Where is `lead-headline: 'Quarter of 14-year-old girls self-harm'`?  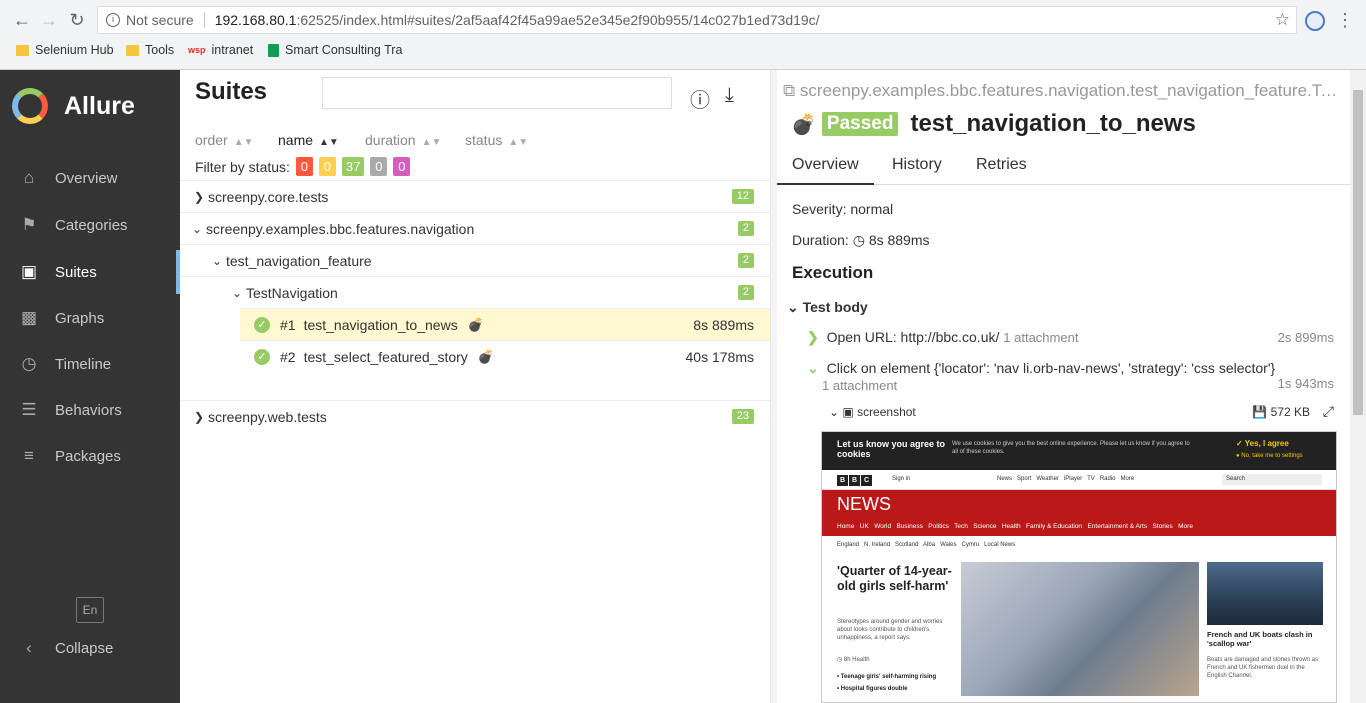 lead-headline: 'Quarter of 14-year-old girls self-harm' is located at coordinates (894, 578).